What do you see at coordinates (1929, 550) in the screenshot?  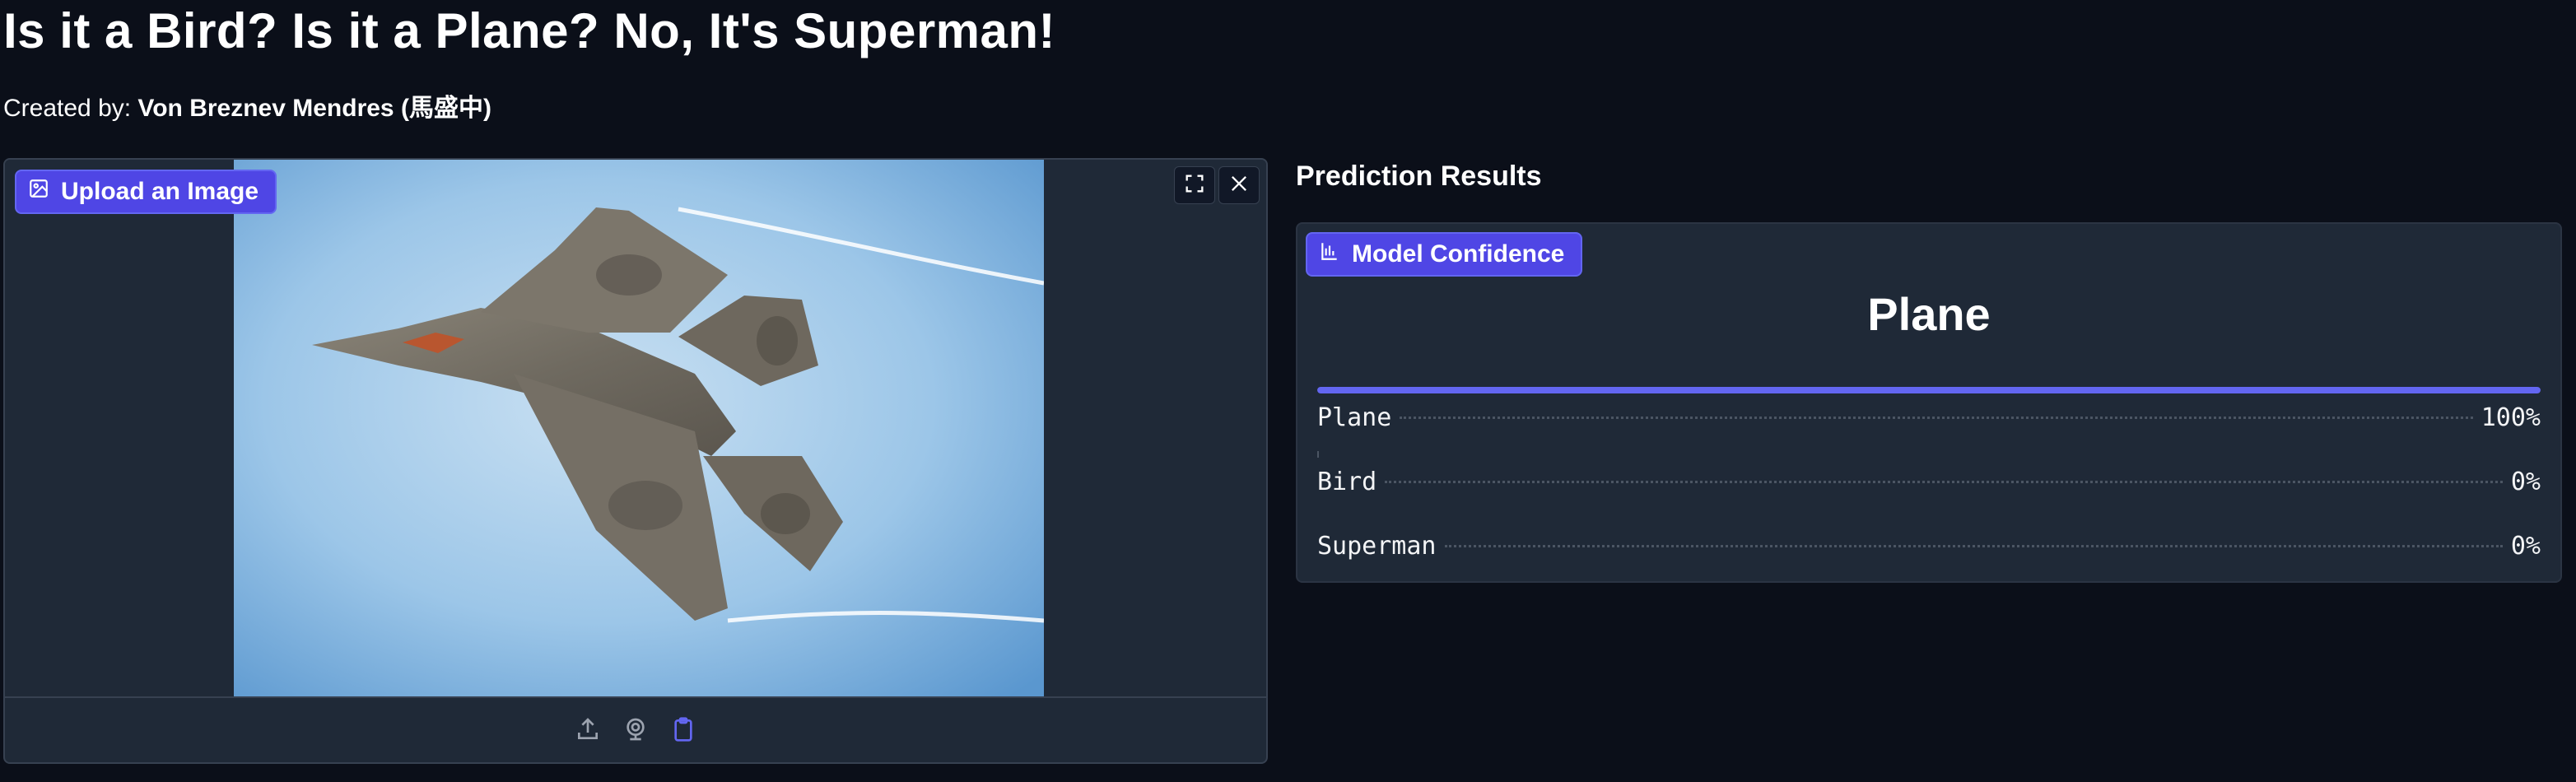 I see `confidence-row-superman: Superman 0%` at bounding box center [1929, 550].